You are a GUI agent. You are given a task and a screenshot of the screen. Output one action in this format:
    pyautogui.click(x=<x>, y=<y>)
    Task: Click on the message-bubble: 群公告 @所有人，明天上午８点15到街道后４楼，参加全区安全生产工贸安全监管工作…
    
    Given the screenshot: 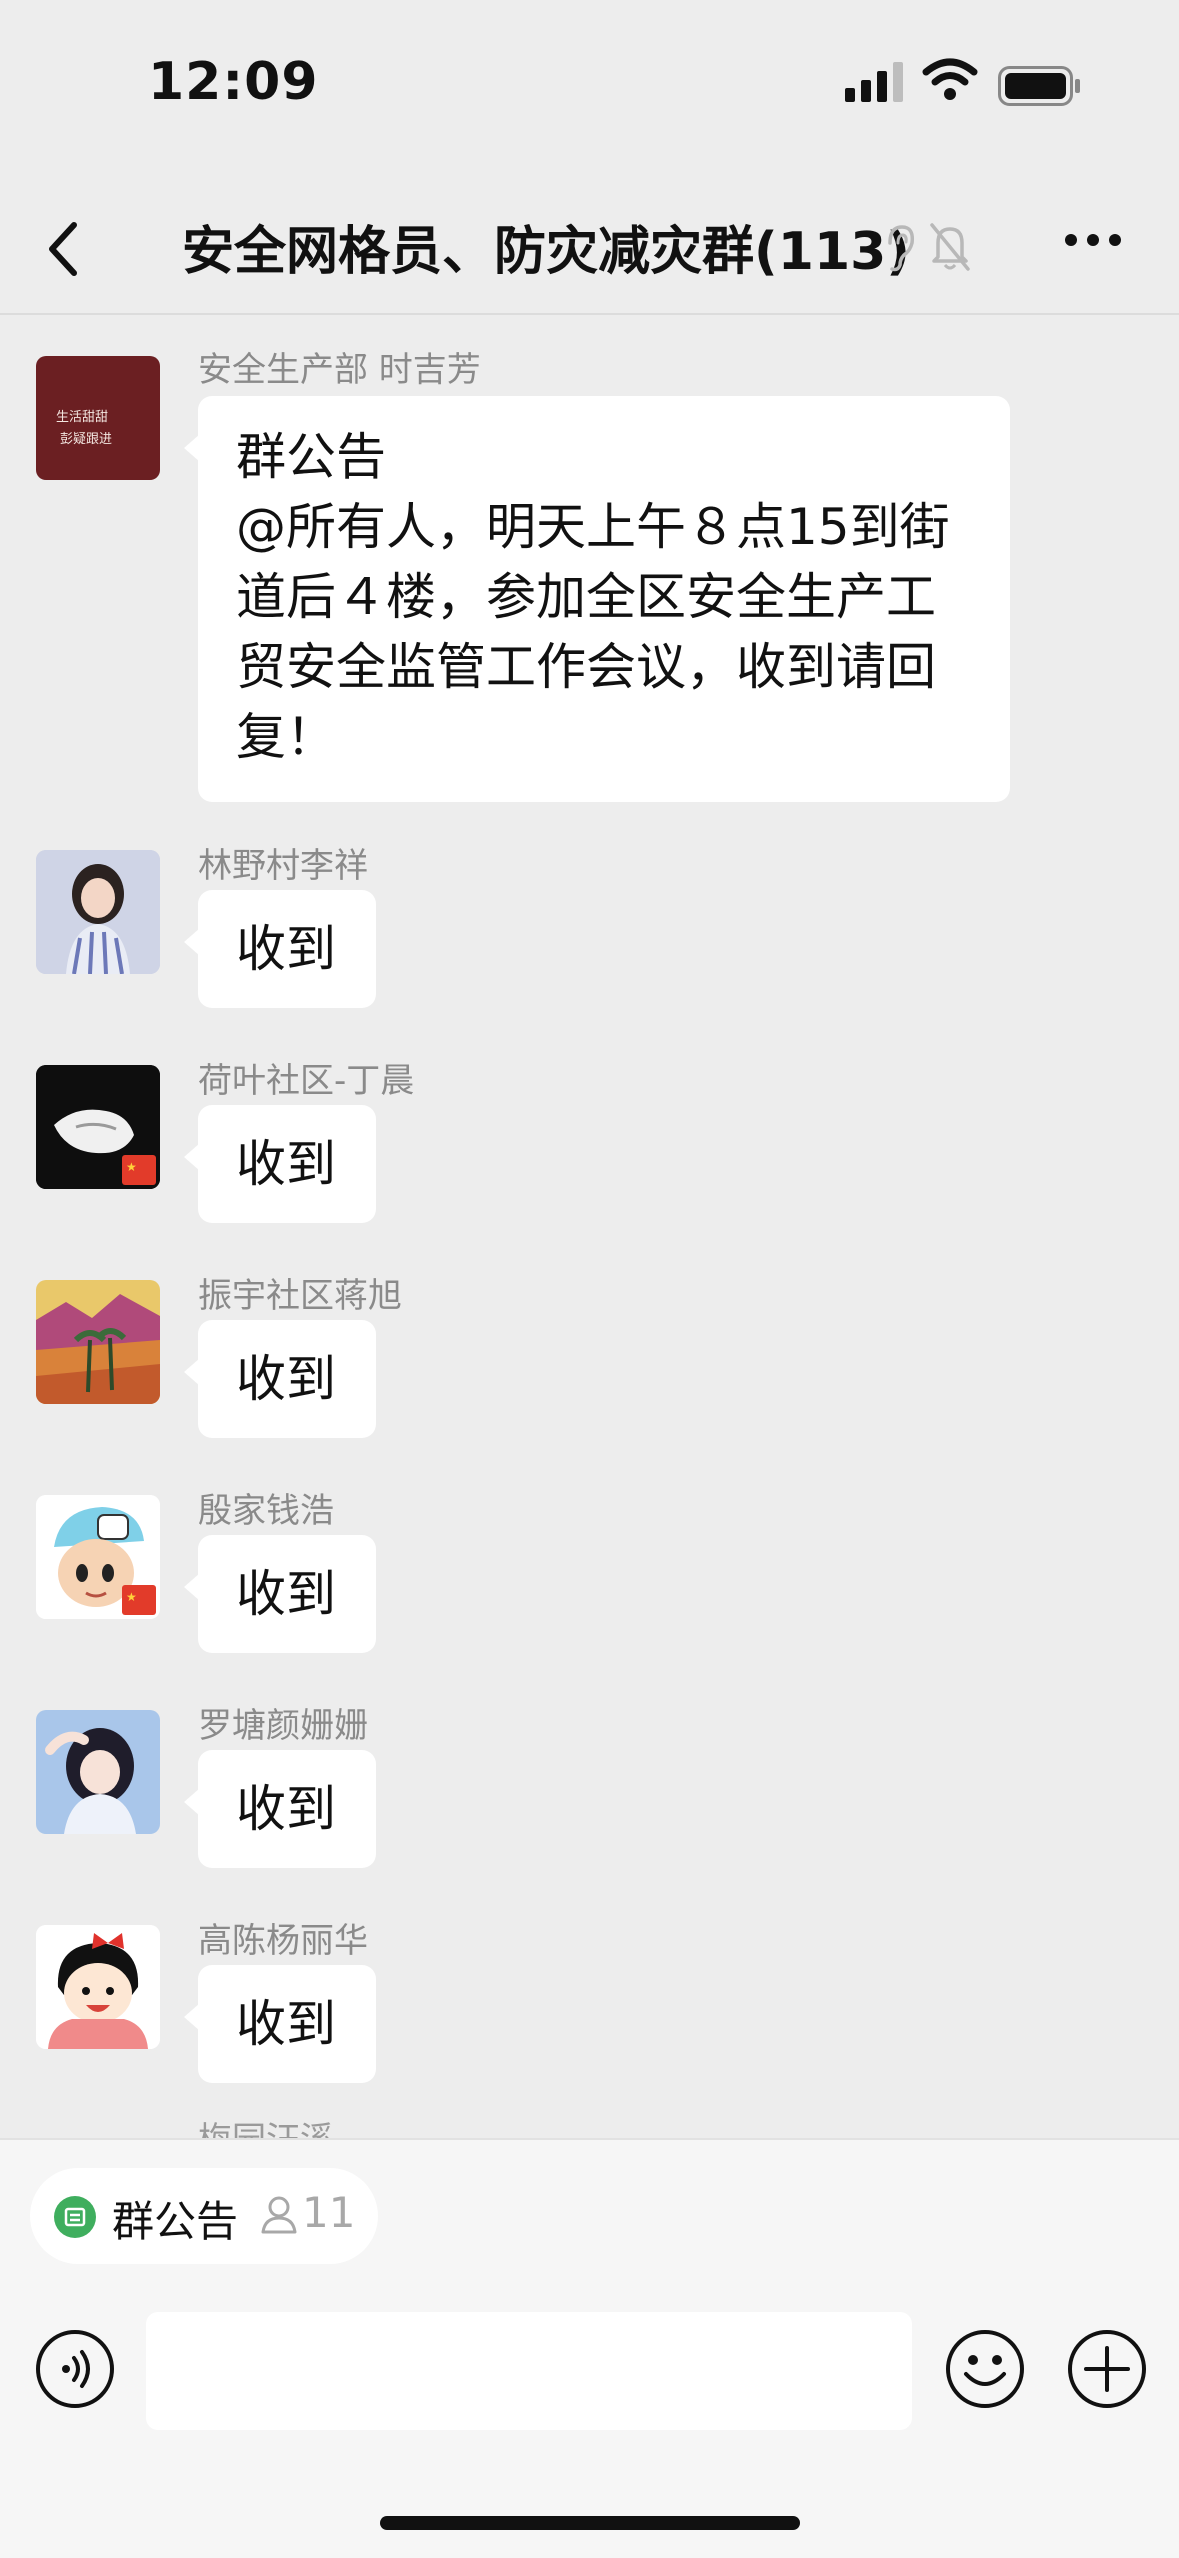 What is the action you would take?
    pyautogui.click(x=597, y=599)
    